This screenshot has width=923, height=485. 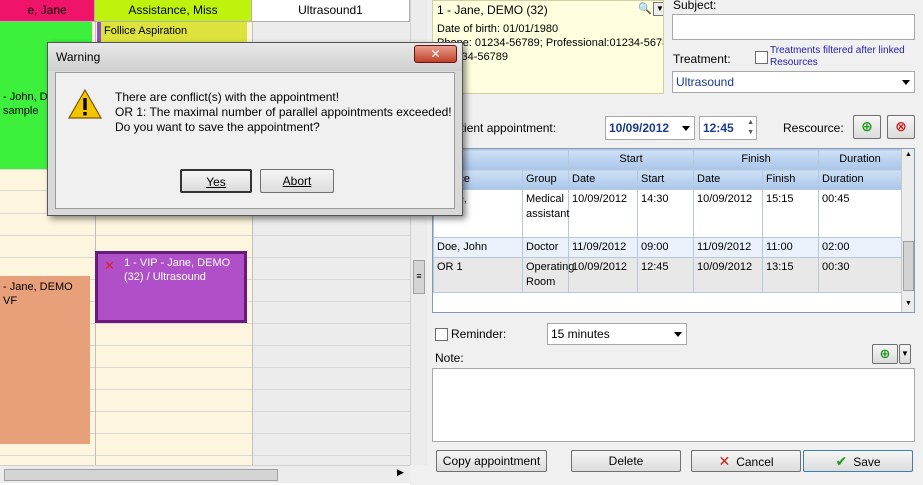 What do you see at coordinates (860, 213) in the screenshot?
I see `table-cell: 00:45` at bounding box center [860, 213].